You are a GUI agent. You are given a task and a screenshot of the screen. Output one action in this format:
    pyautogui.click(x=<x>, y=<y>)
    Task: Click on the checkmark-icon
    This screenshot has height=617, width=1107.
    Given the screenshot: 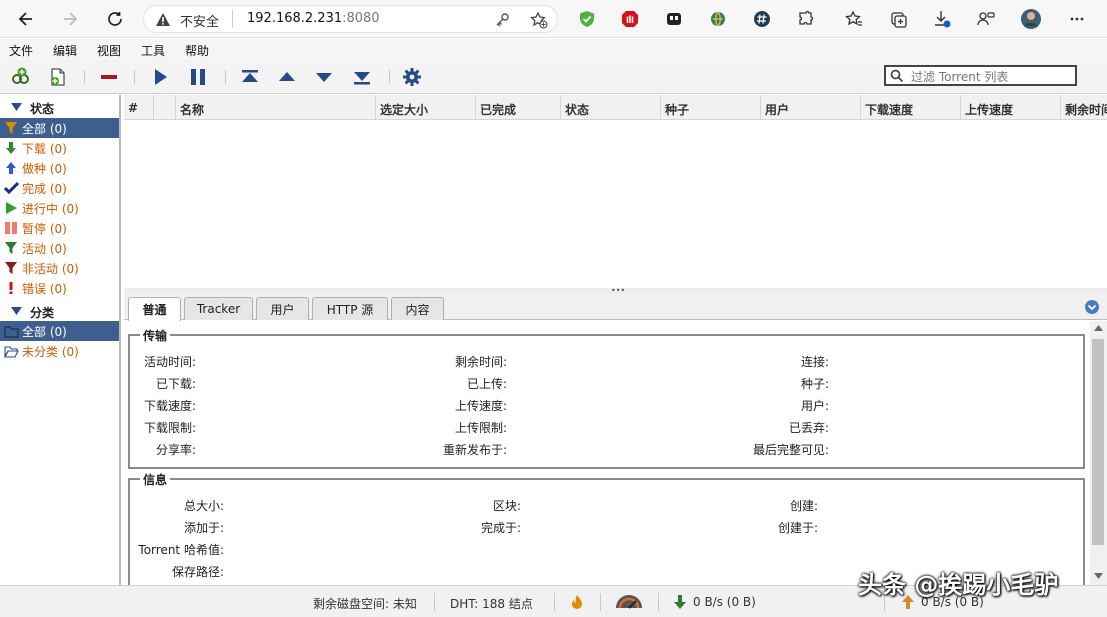 What is the action you would take?
    pyautogui.click(x=11, y=188)
    